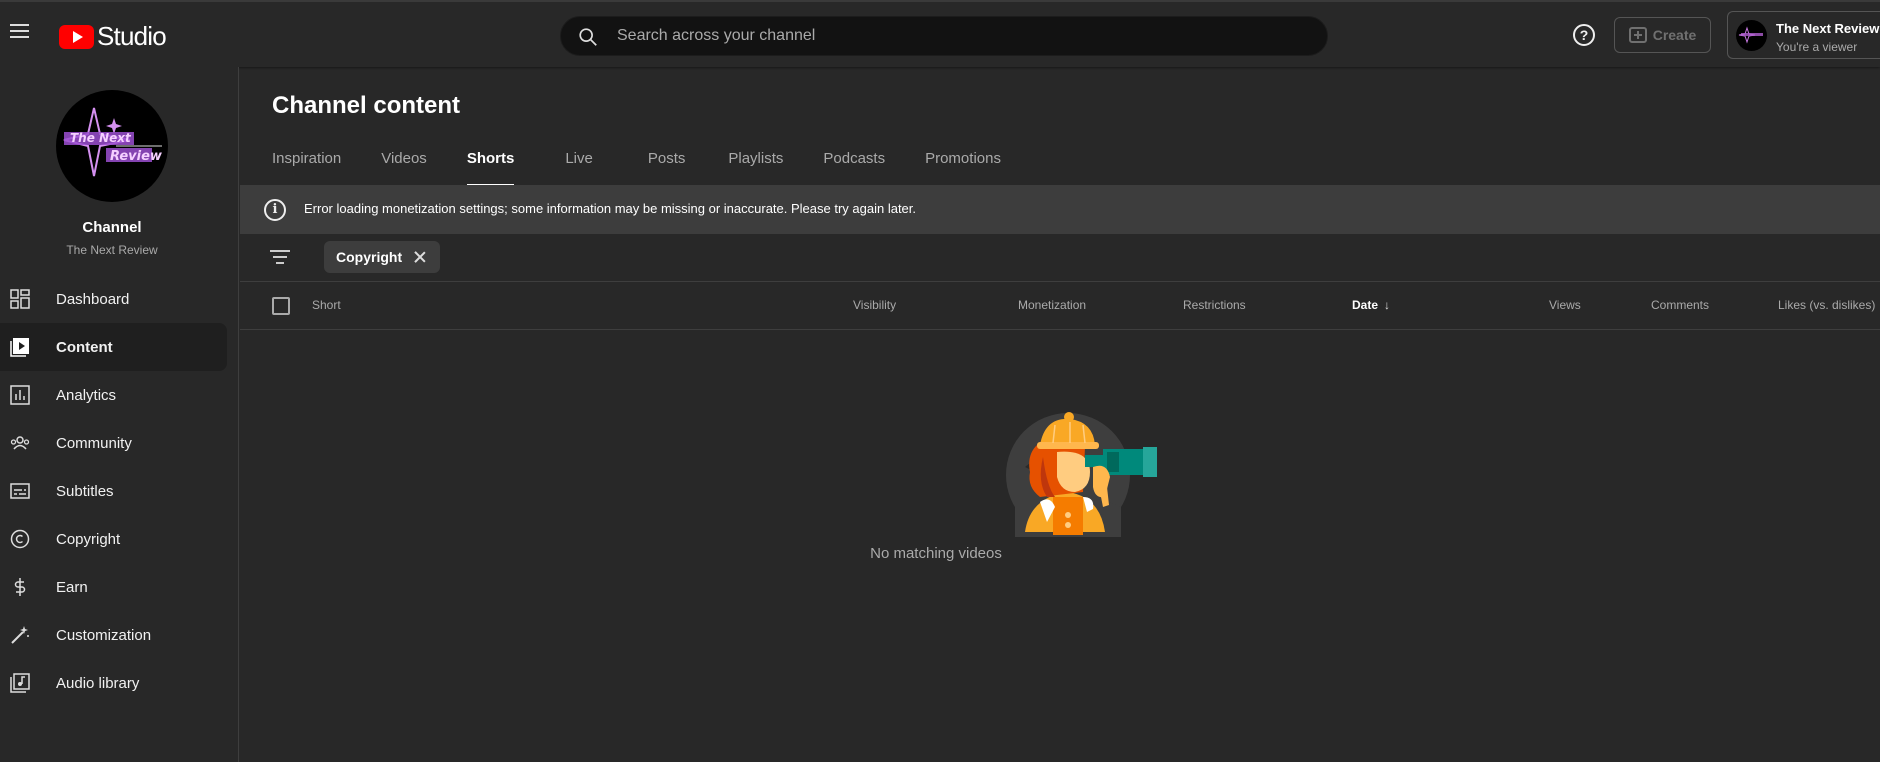 This screenshot has width=1880, height=762. What do you see at coordinates (20, 395) in the screenshot?
I see `analytics-icon` at bounding box center [20, 395].